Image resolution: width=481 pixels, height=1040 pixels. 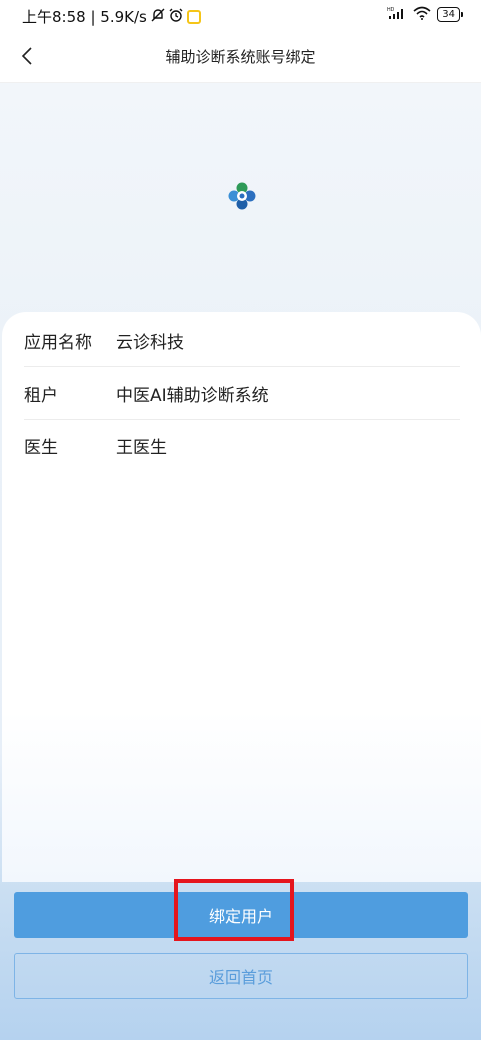 I want to click on signal-icon: HD, so click(x=397, y=14).